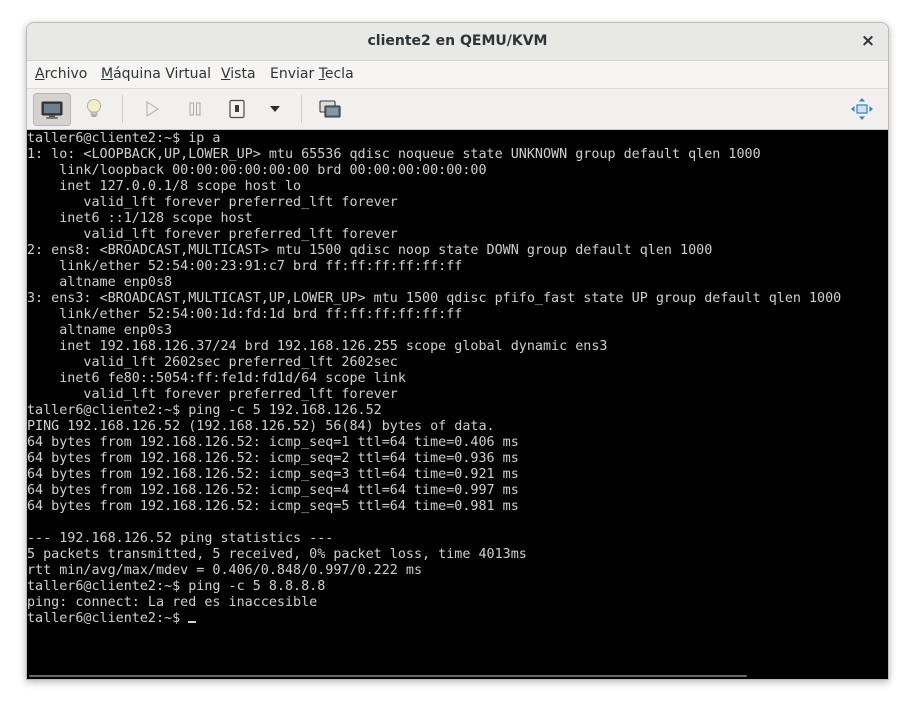  Describe the element at coordinates (434, 587) in the screenshot. I see `terminal-line: taller6@cliente2:~$ ping -c 5 8.8.8.8` at that location.